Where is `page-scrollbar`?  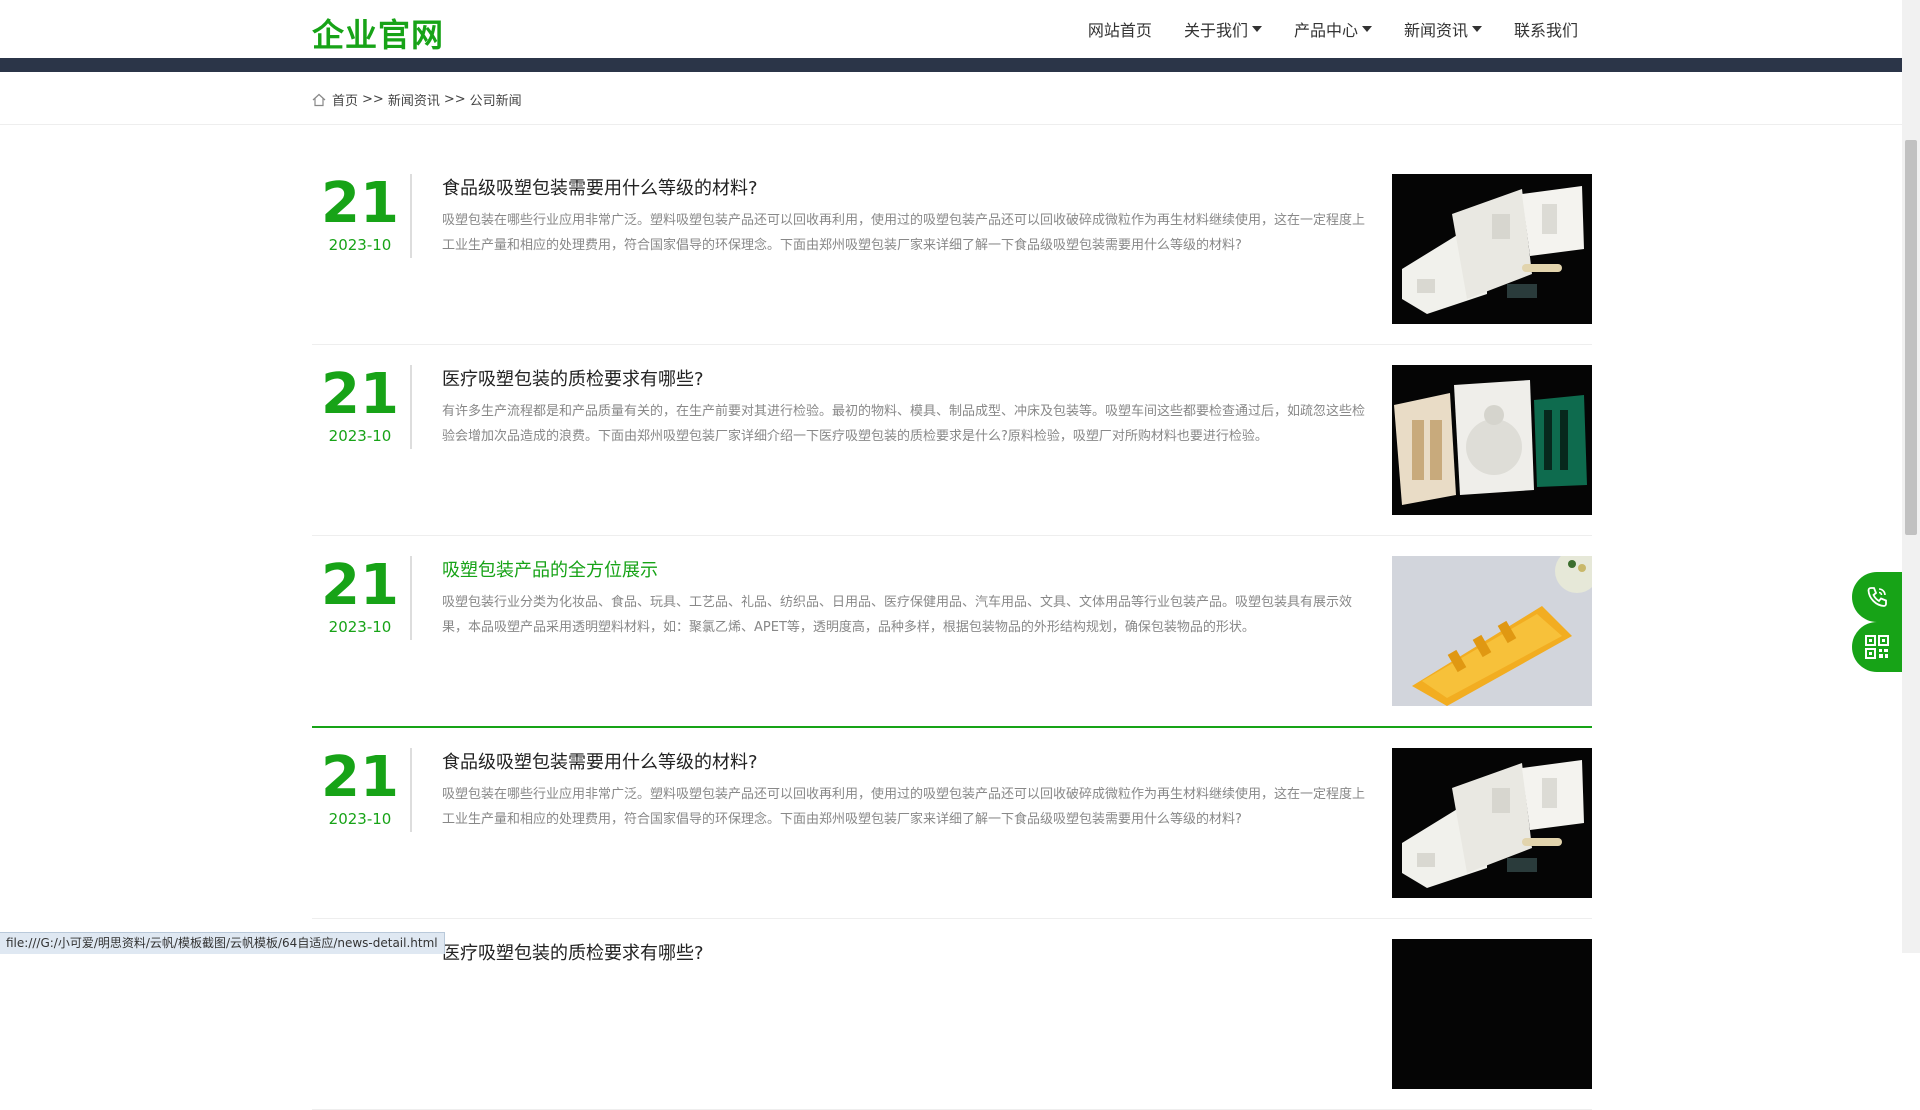 page-scrollbar is located at coordinates (1911, 476).